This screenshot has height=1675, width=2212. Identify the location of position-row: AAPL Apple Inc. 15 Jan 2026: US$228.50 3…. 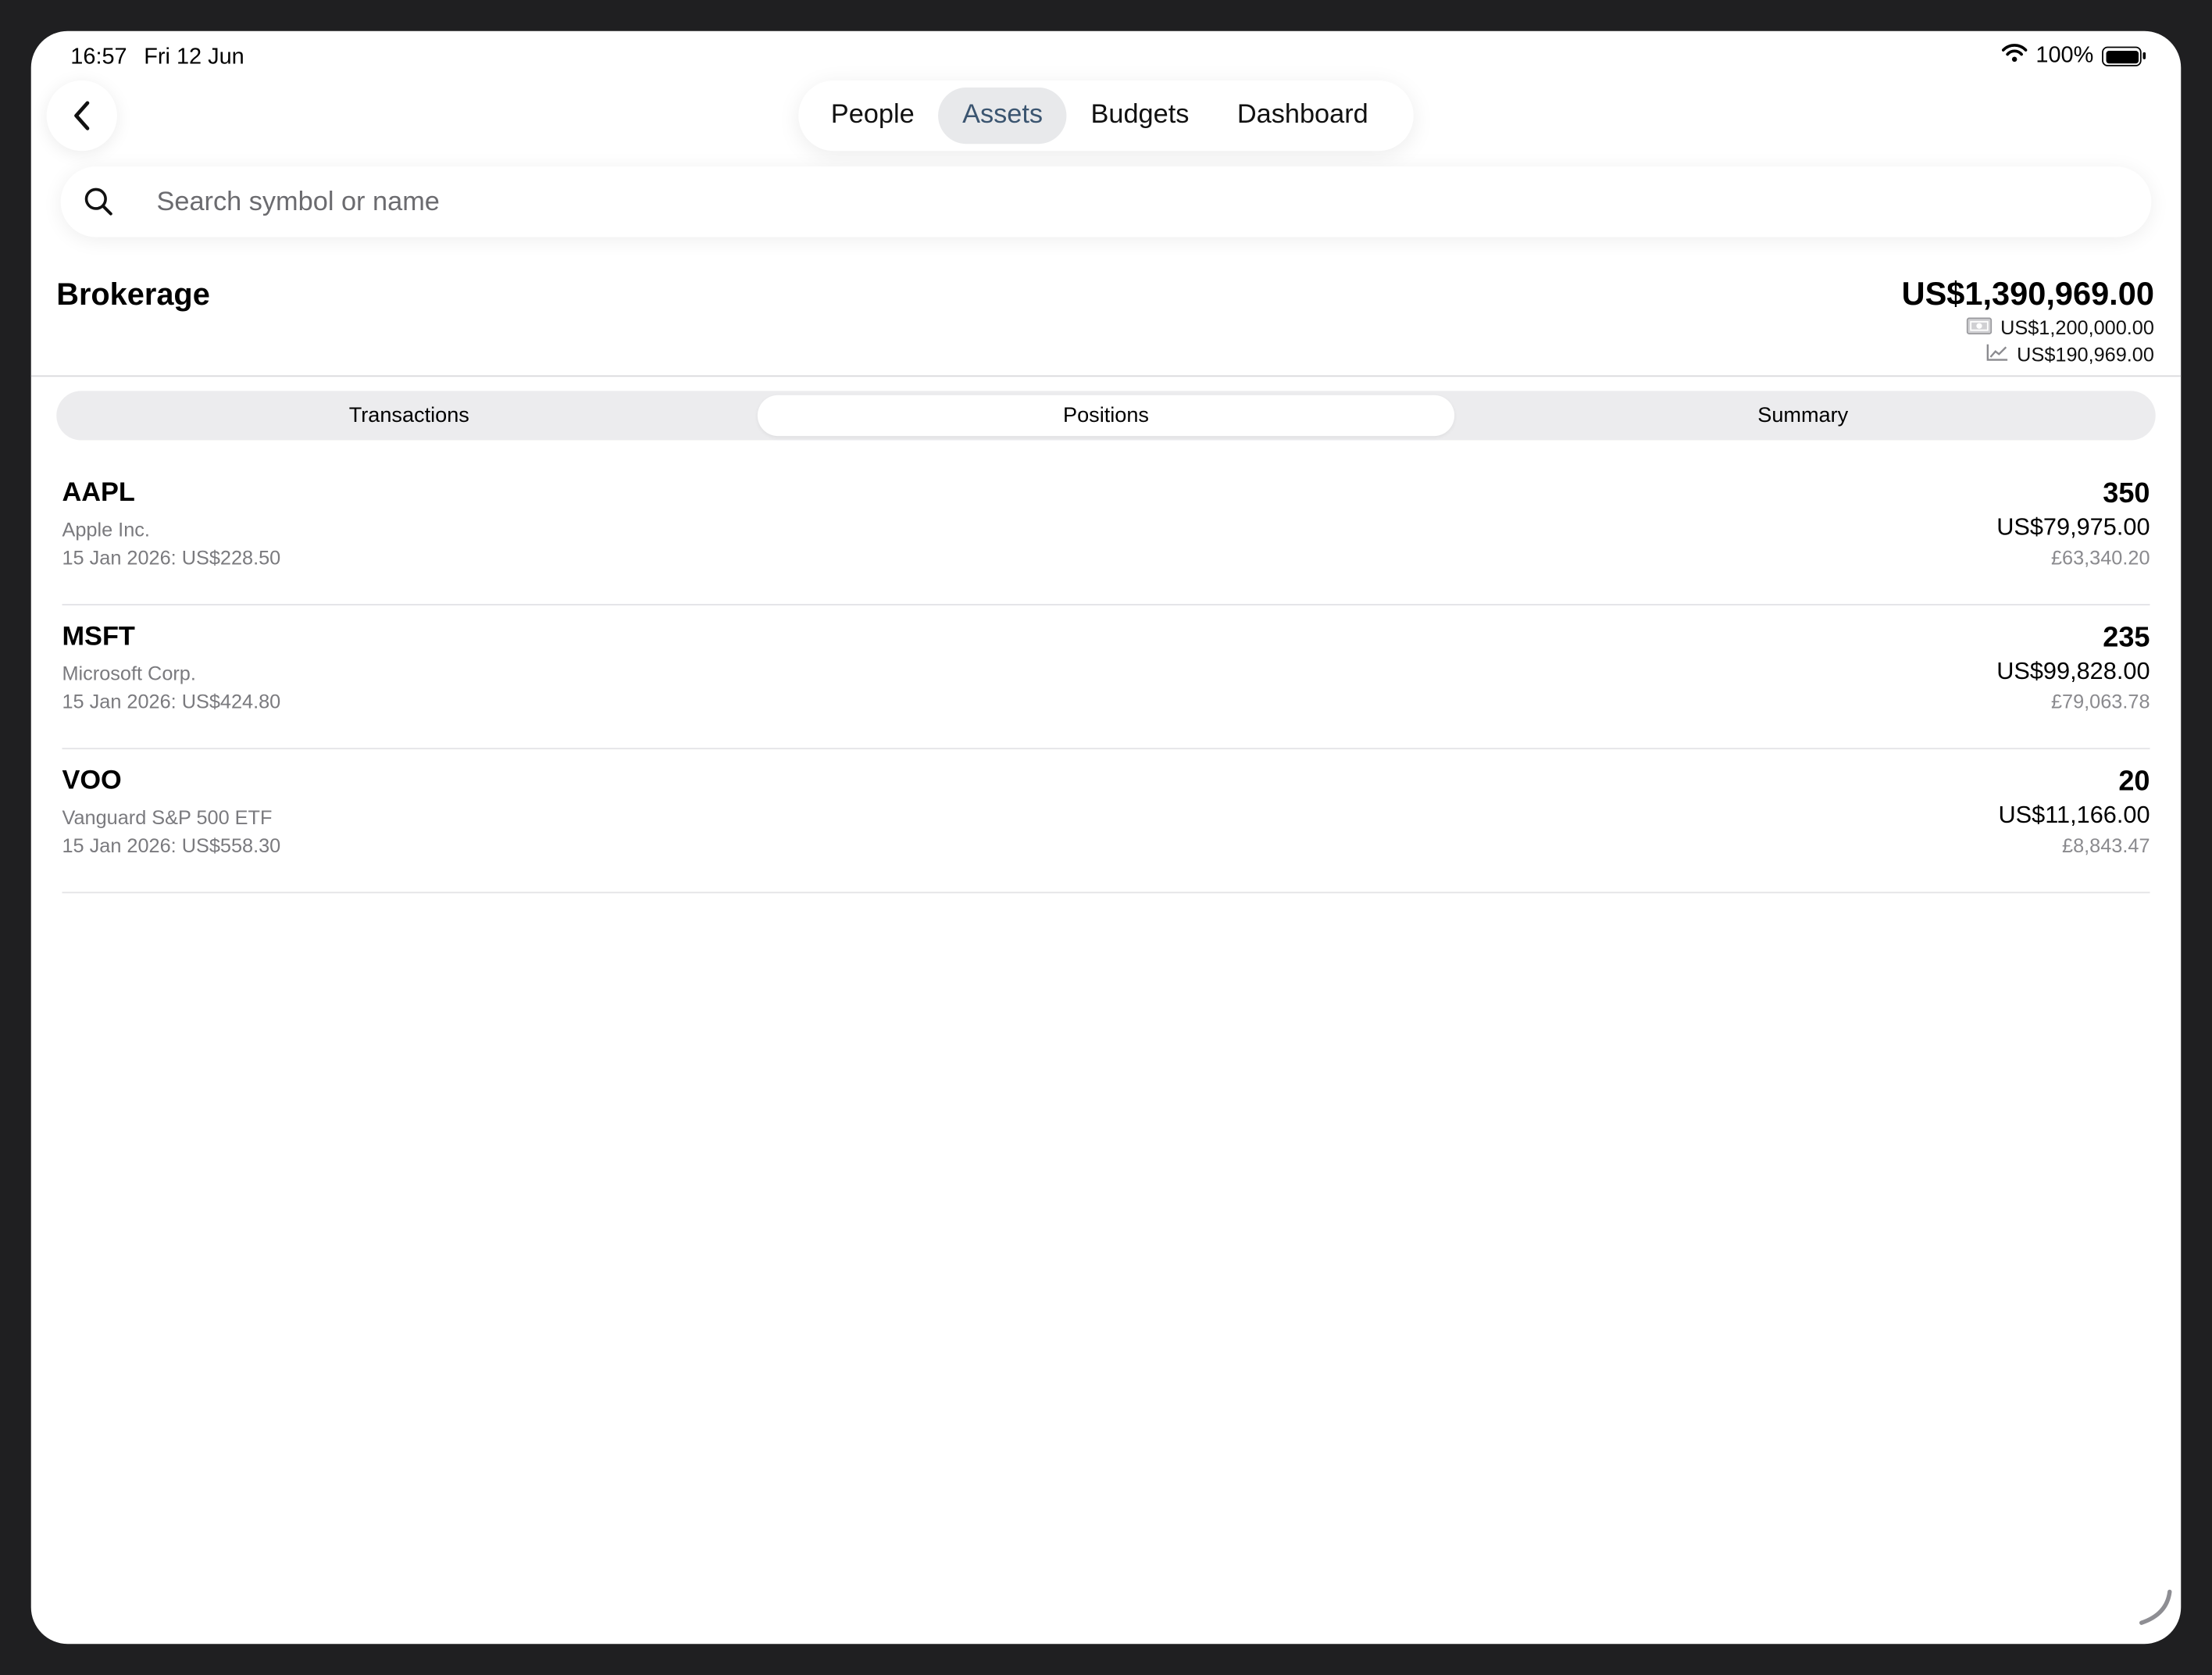
(1106, 533).